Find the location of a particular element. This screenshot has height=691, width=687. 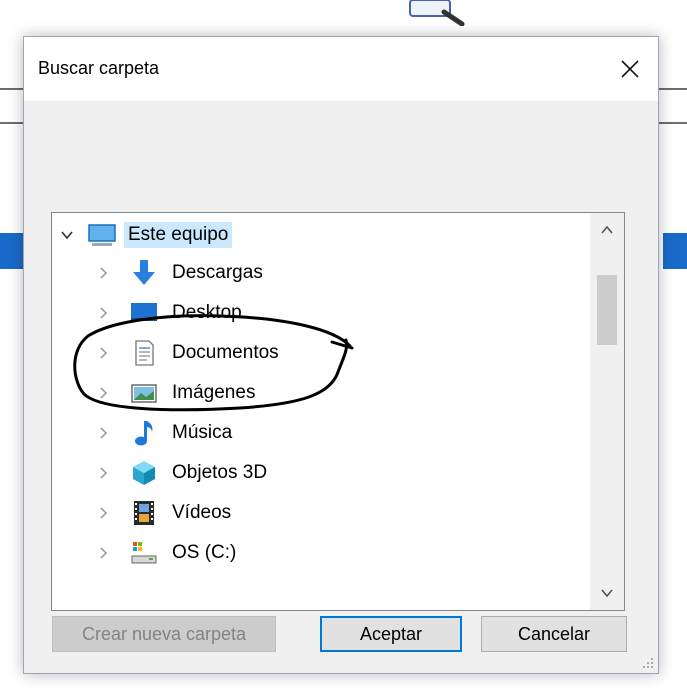

scroll-down-button is located at coordinates (607, 593).